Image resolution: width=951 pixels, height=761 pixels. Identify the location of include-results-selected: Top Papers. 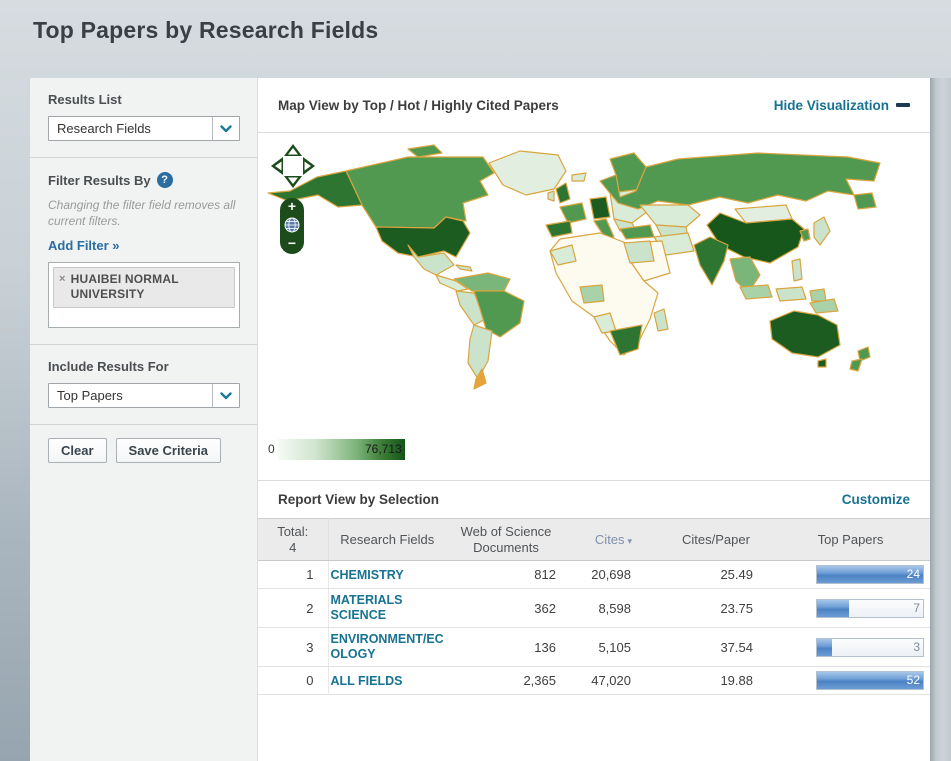
(90, 396).